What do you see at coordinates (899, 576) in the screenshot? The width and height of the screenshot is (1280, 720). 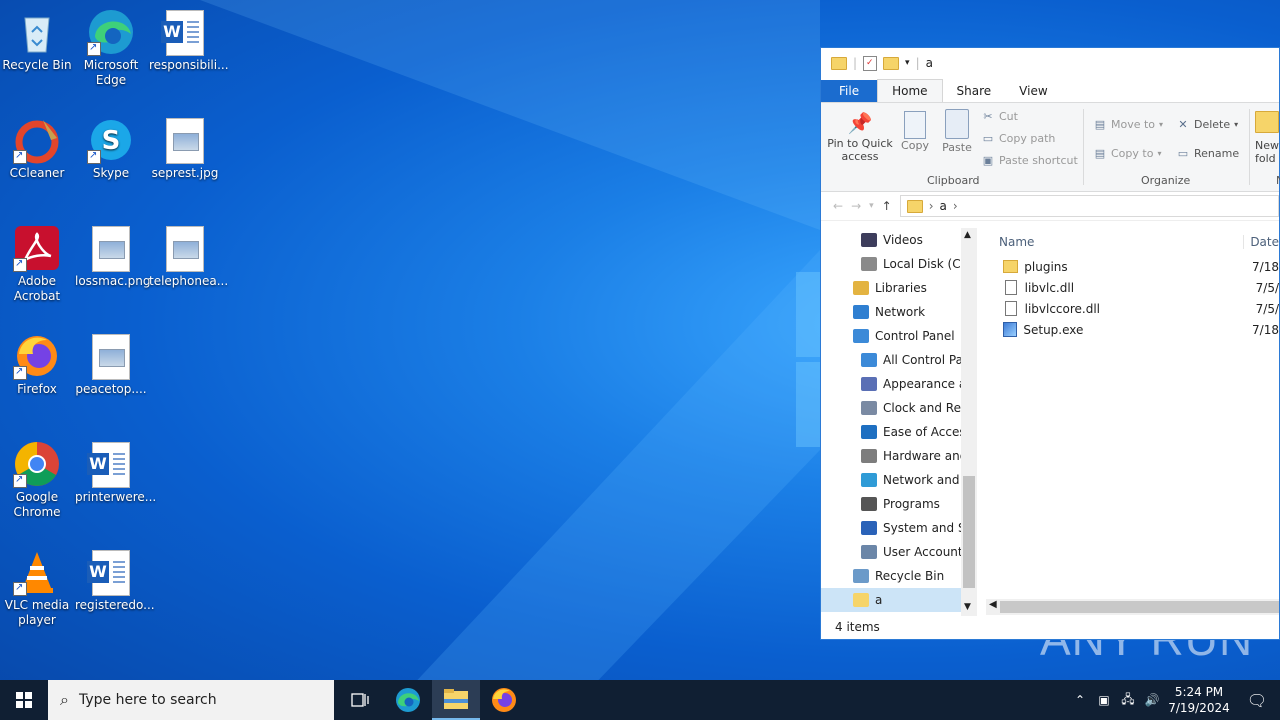 I see `nav-item: Recycle Bin` at bounding box center [899, 576].